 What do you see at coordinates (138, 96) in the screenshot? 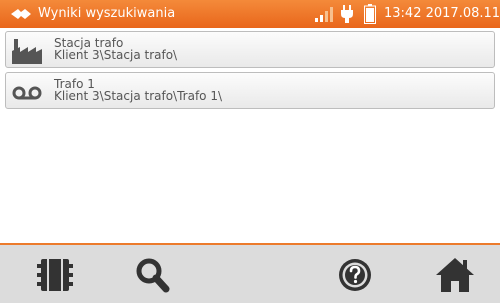
I see `result-path: Klient 3\Stacja trafo\Trafo 1\` at bounding box center [138, 96].